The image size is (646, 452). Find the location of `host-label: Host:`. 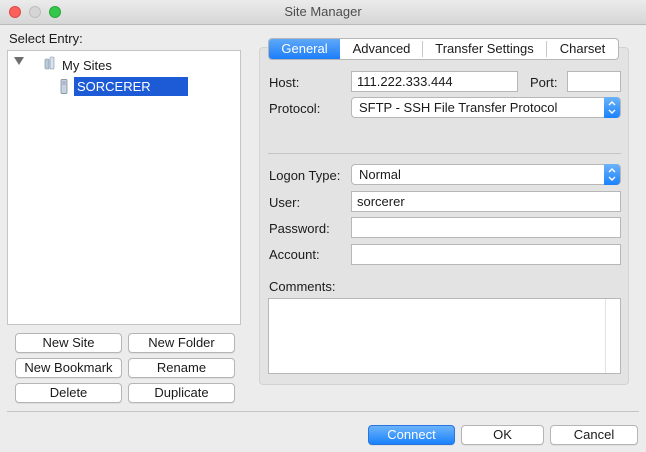

host-label: Host: is located at coordinates (284, 82).